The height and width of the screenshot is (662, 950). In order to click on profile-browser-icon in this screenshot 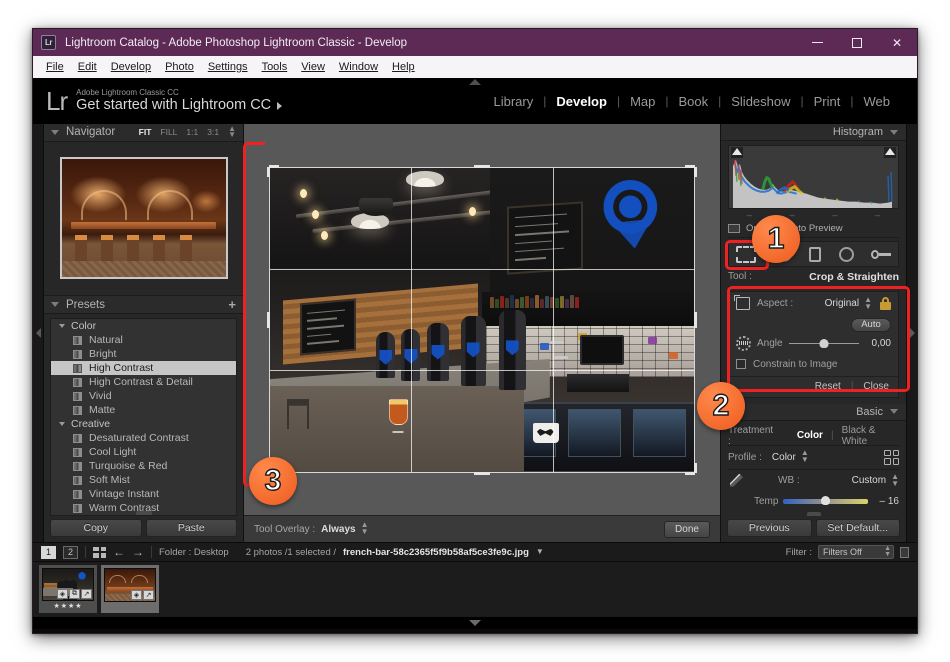, I will do `click(891, 457)`.